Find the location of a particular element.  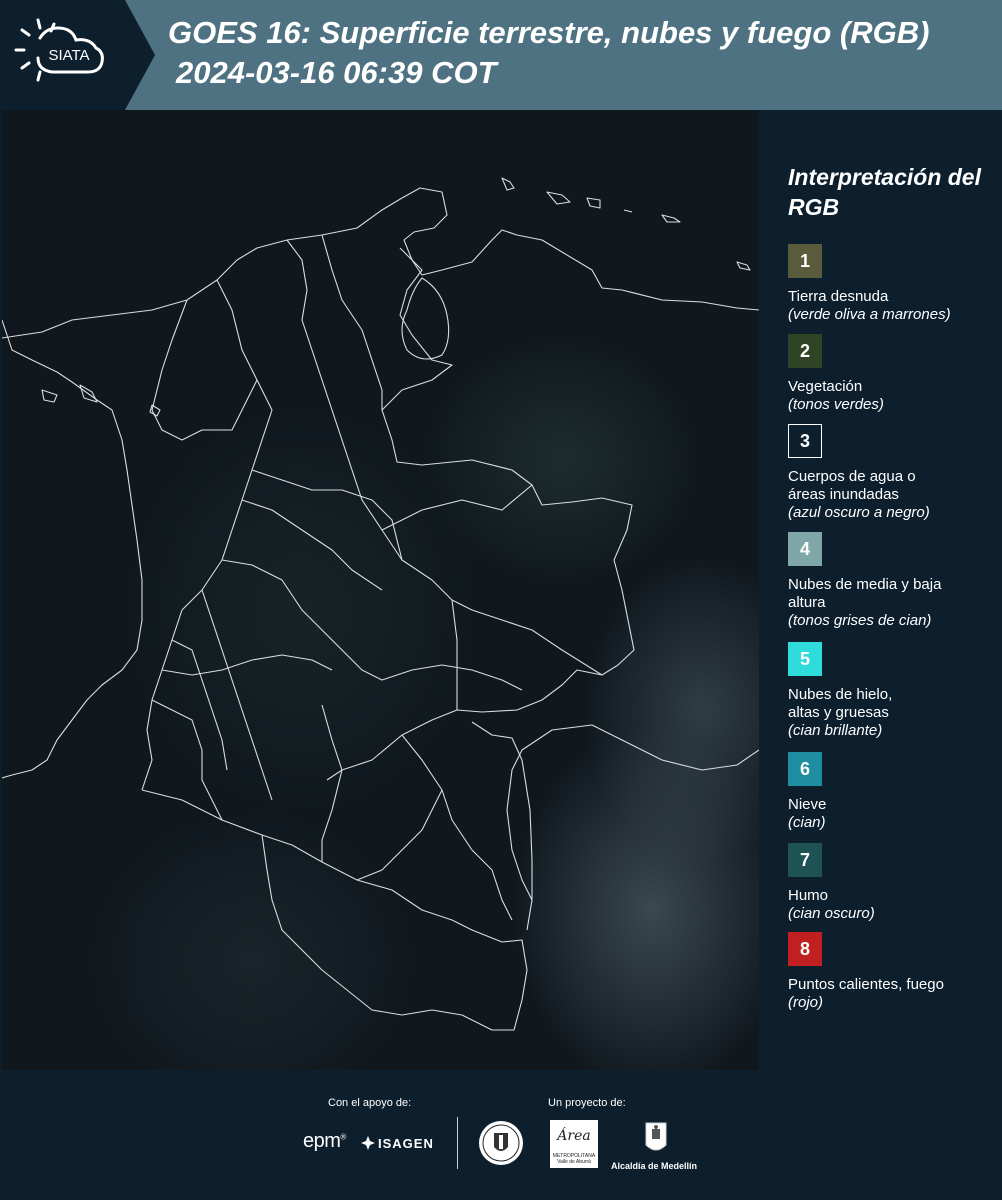

legend-label-8: Puntos calientes, fuego is located at coordinates (866, 984).